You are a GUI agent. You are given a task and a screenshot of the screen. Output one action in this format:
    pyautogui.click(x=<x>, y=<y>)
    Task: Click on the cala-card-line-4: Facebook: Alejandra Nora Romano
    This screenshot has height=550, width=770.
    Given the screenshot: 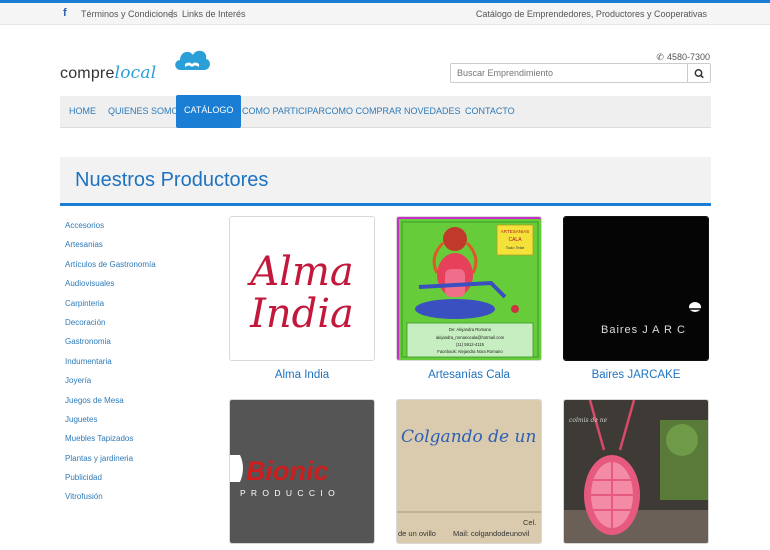 What is the action you would take?
    pyautogui.click(x=470, y=351)
    